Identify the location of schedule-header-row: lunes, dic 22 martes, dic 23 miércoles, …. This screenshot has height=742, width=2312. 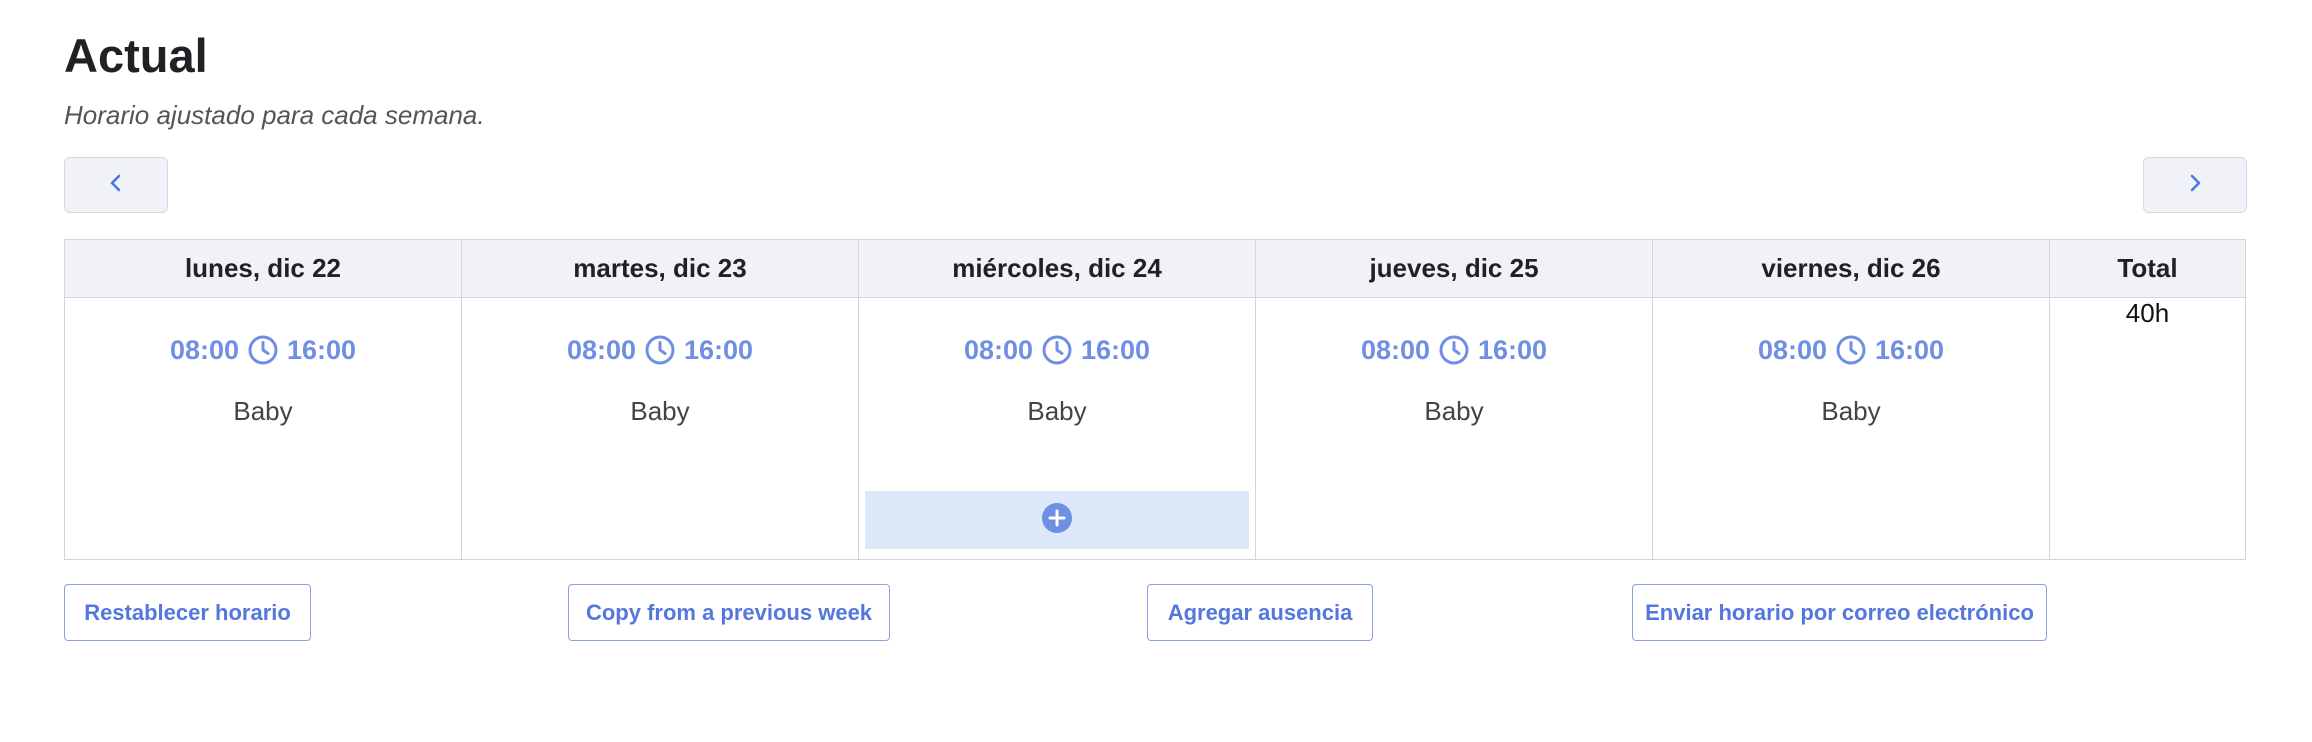
(1155, 268).